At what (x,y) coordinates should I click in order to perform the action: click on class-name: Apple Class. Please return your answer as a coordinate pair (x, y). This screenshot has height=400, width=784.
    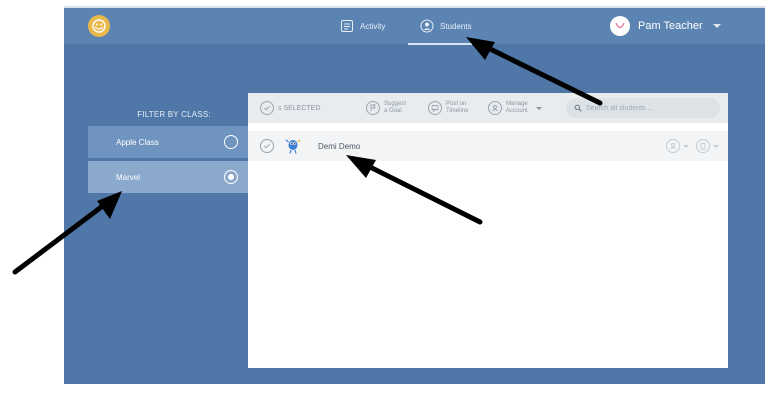
    Looking at the image, I should click on (137, 142).